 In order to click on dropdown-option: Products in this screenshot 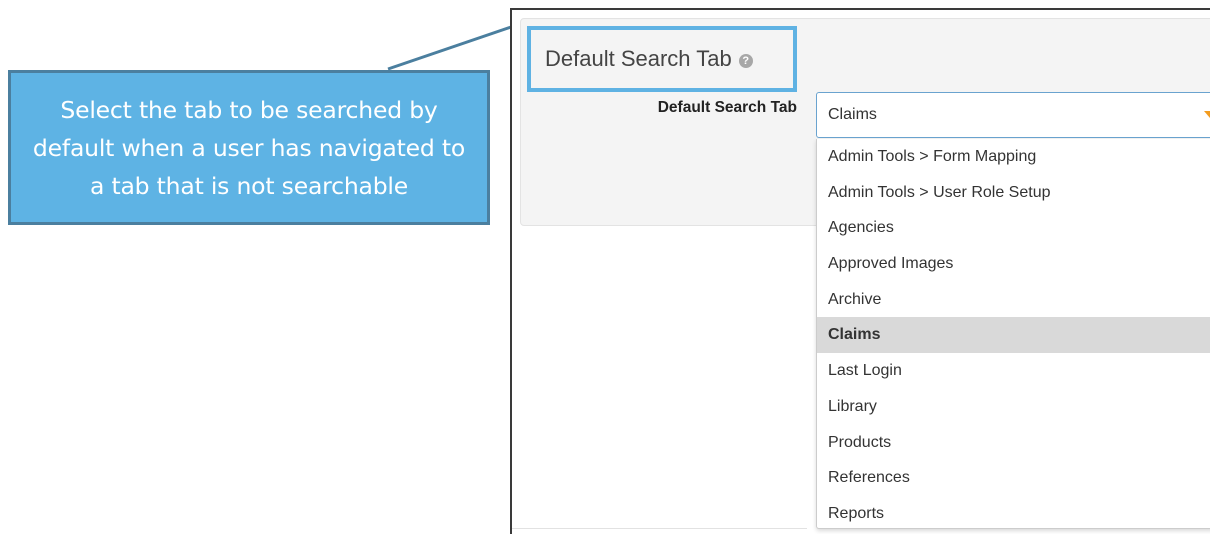, I will do `click(1013, 443)`.